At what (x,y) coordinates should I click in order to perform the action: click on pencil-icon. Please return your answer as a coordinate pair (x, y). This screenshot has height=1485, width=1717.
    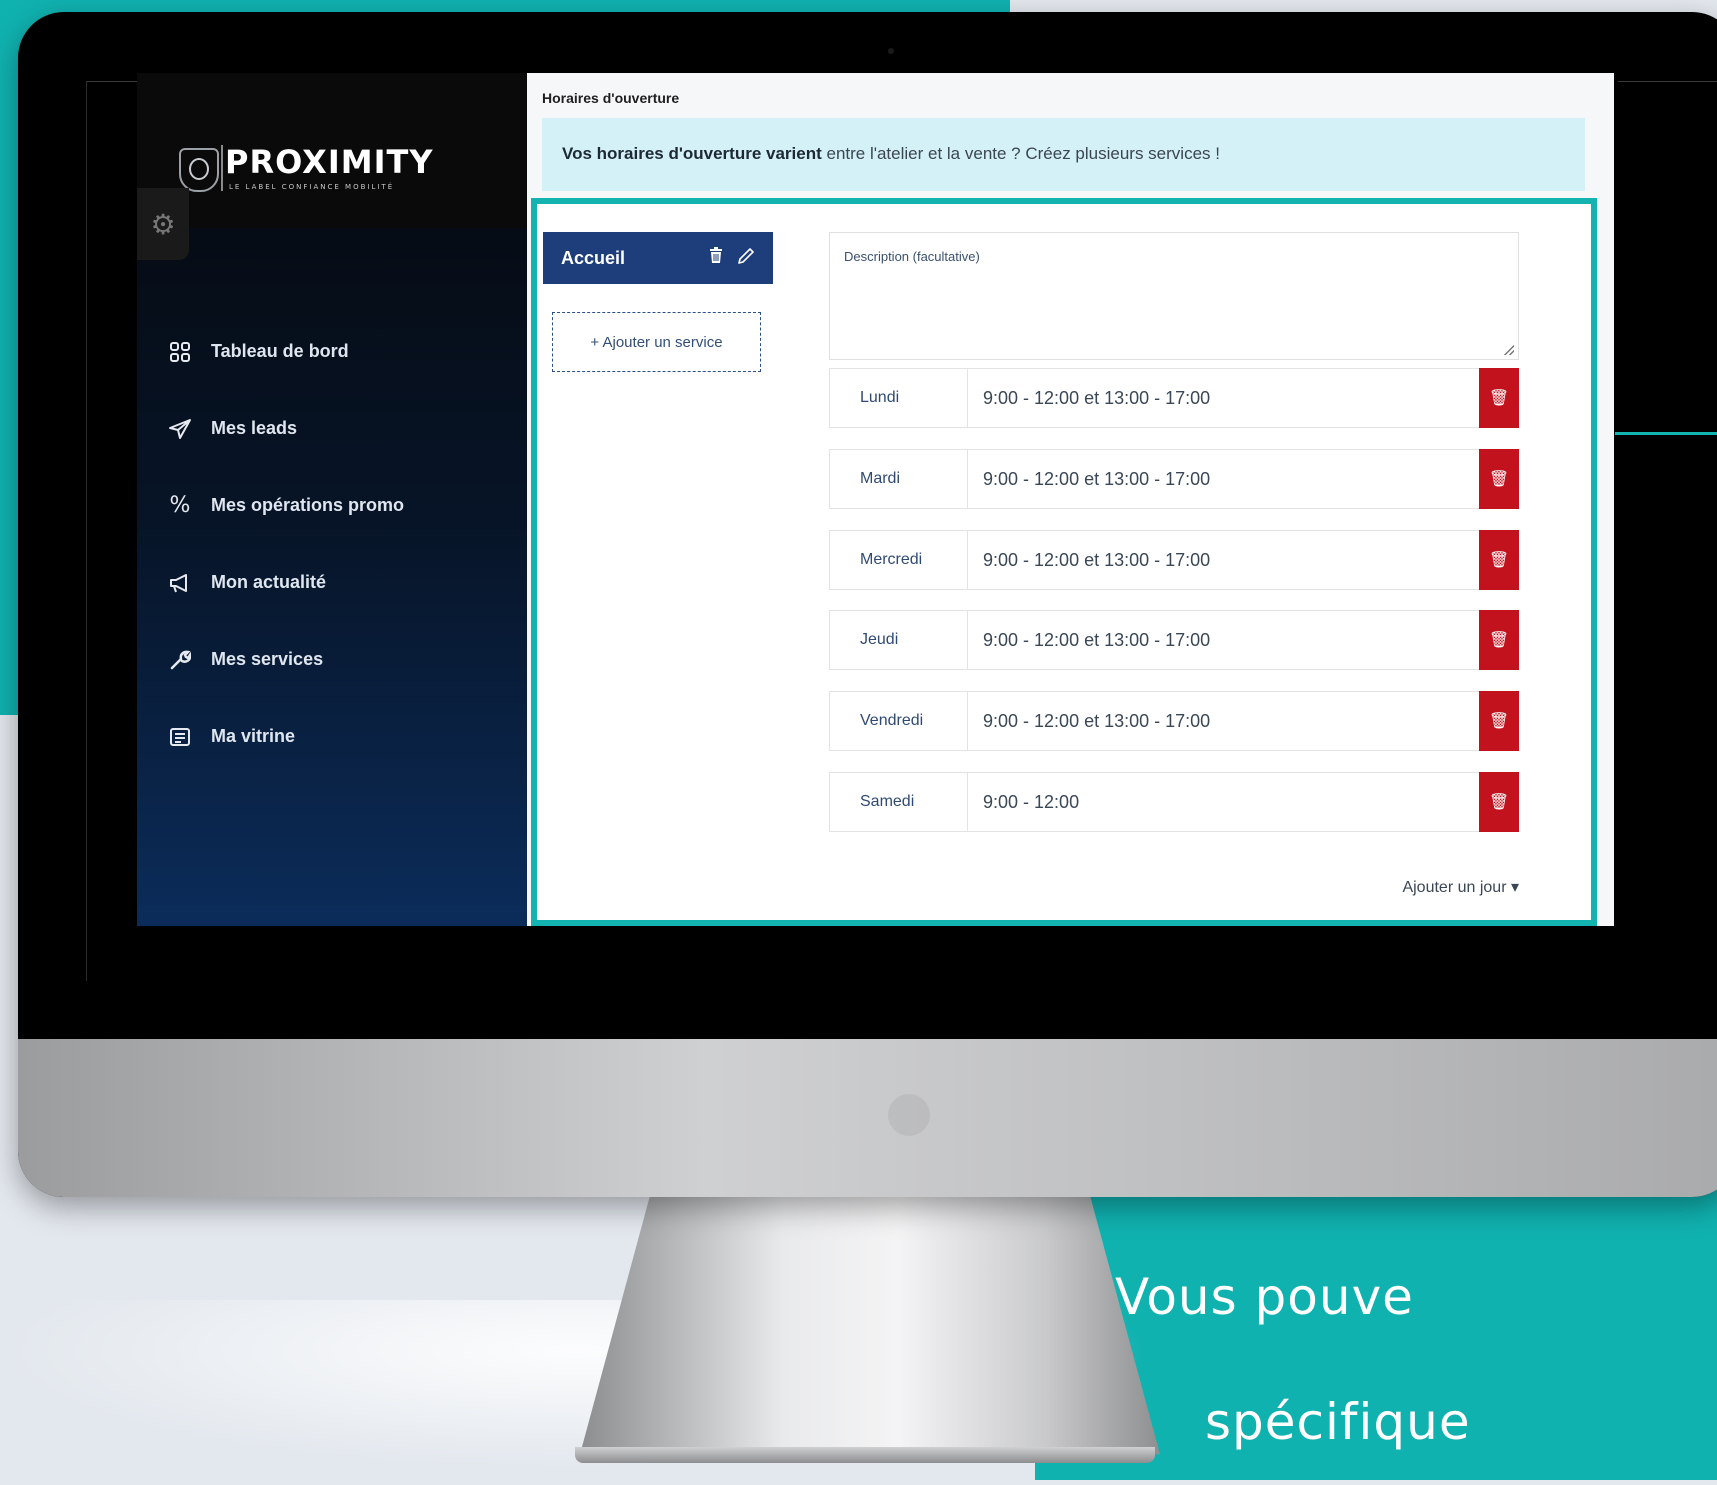
    Looking at the image, I should click on (746, 258).